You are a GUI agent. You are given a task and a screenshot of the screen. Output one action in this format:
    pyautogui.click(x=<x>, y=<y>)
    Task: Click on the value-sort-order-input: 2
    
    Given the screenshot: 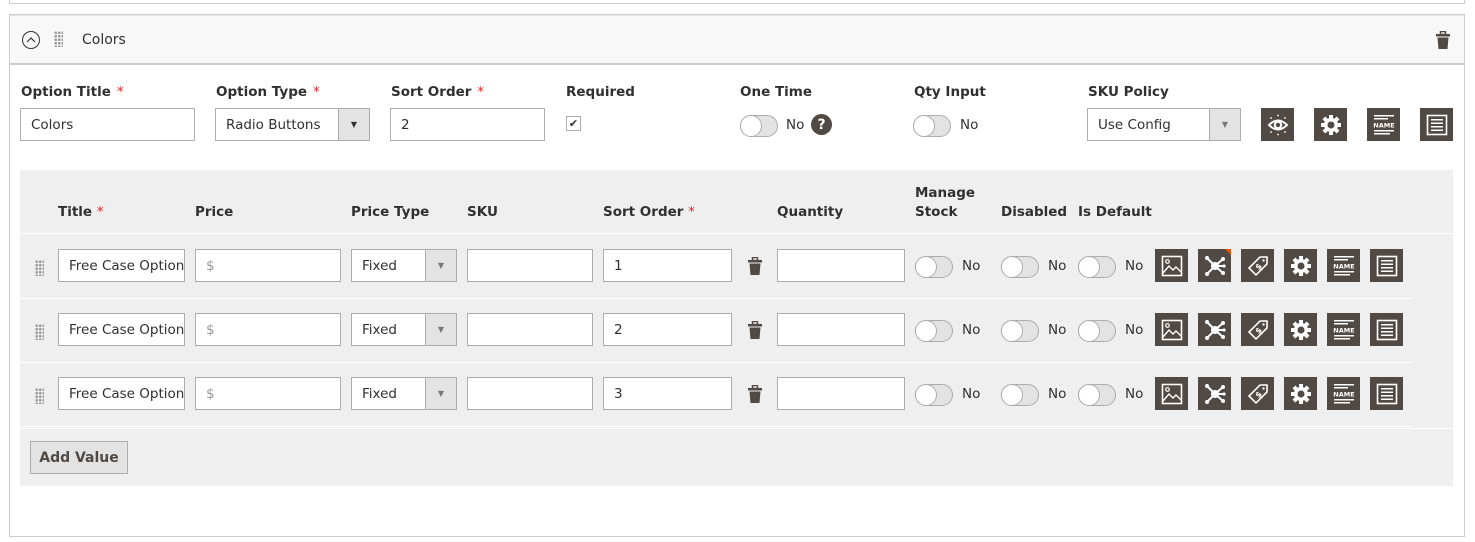 What is the action you would take?
    pyautogui.click(x=667, y=329)
    